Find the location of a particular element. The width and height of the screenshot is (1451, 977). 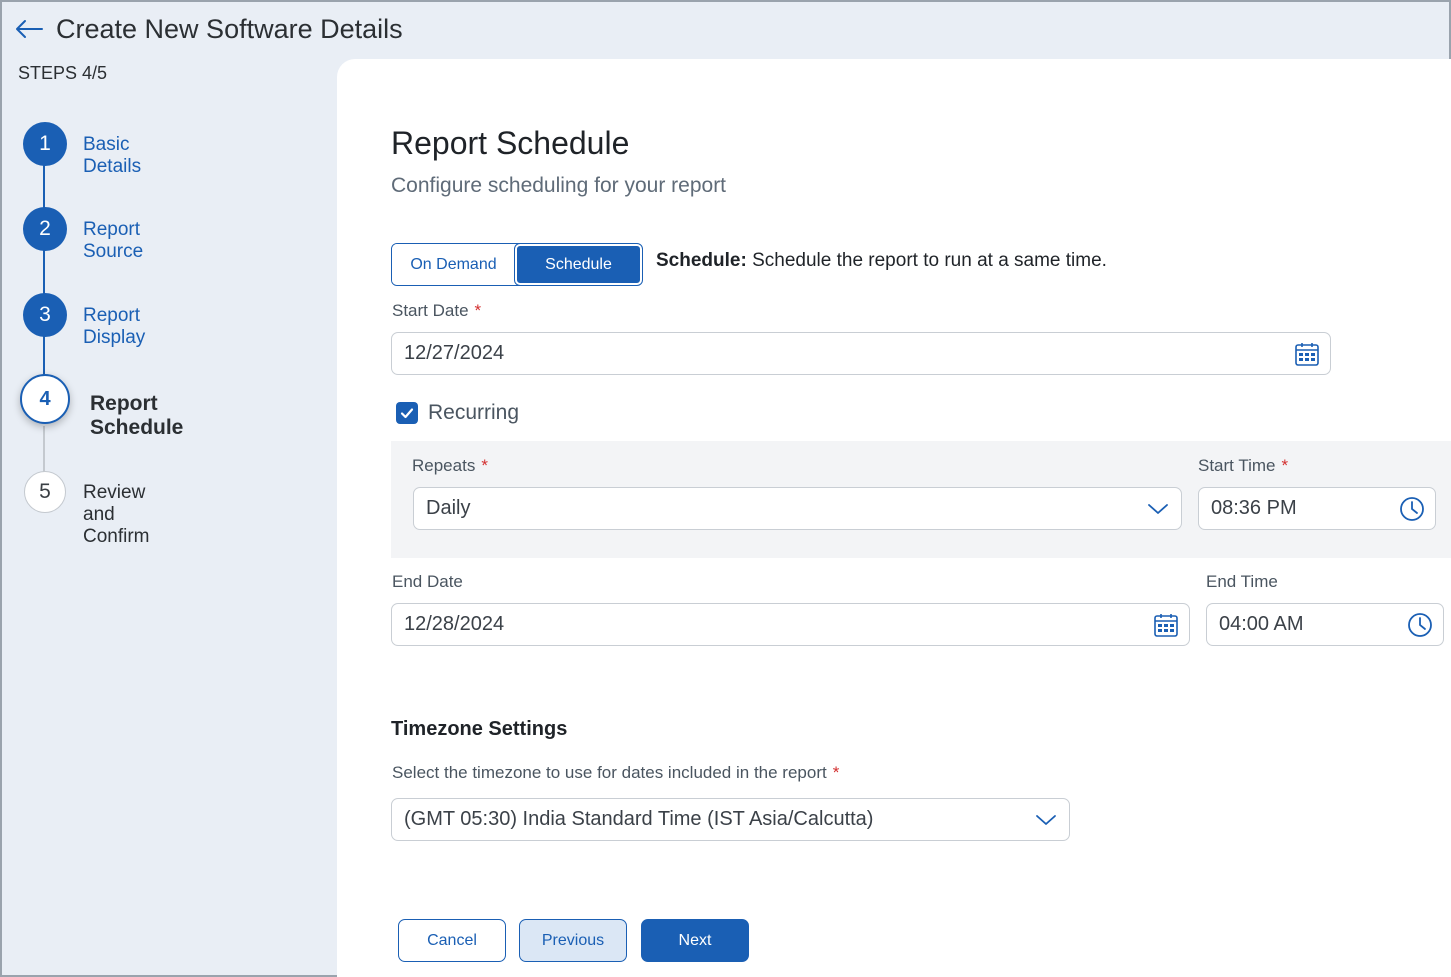

recurring-label: Recurring is located at coordinates (474, 412).